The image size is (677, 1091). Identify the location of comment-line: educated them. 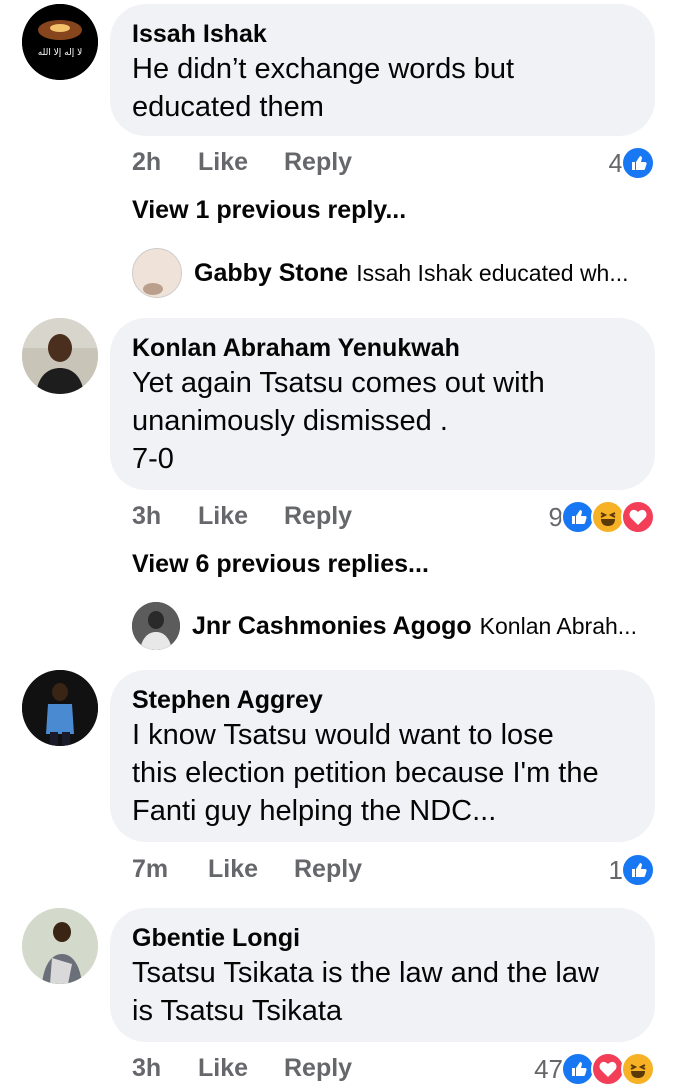
(228, 107).